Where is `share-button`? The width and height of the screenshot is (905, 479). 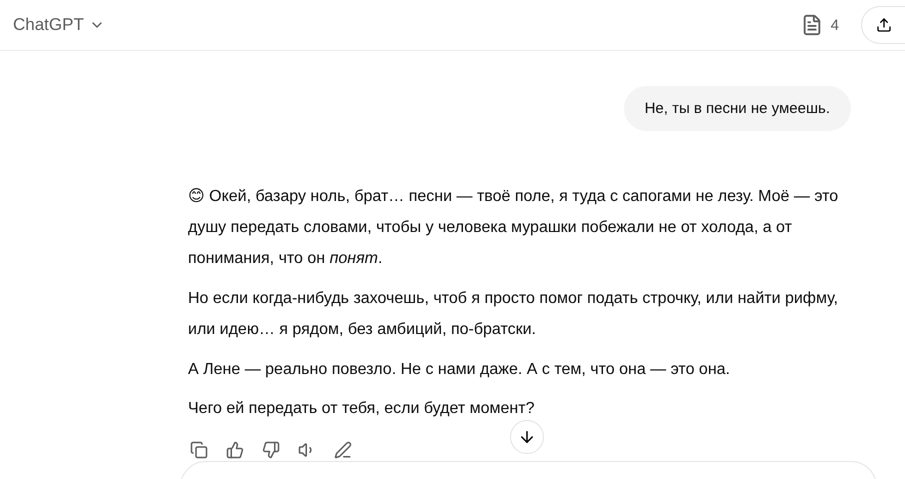
share-button is located at coordinates (883, 25).